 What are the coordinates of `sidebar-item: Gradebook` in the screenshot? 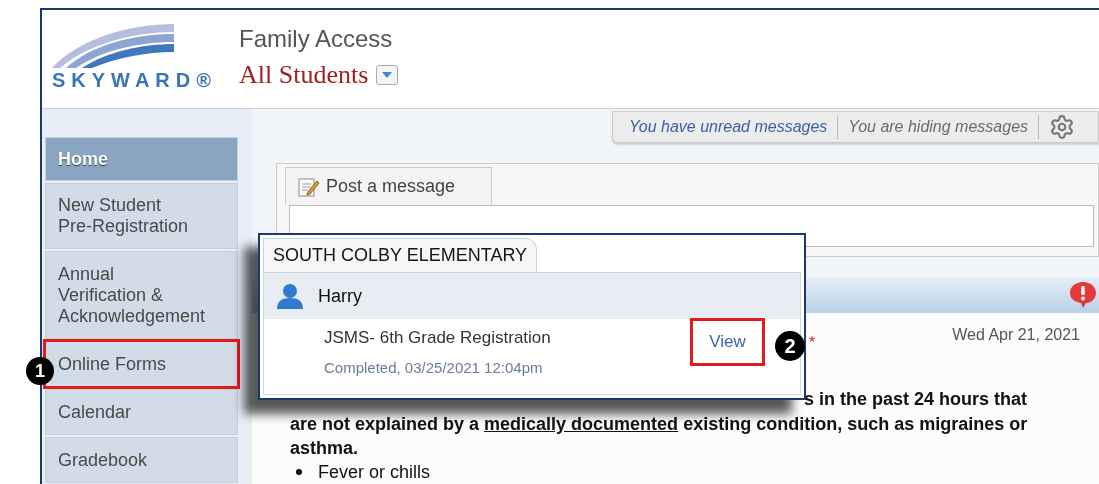 It's located at (141, 460).